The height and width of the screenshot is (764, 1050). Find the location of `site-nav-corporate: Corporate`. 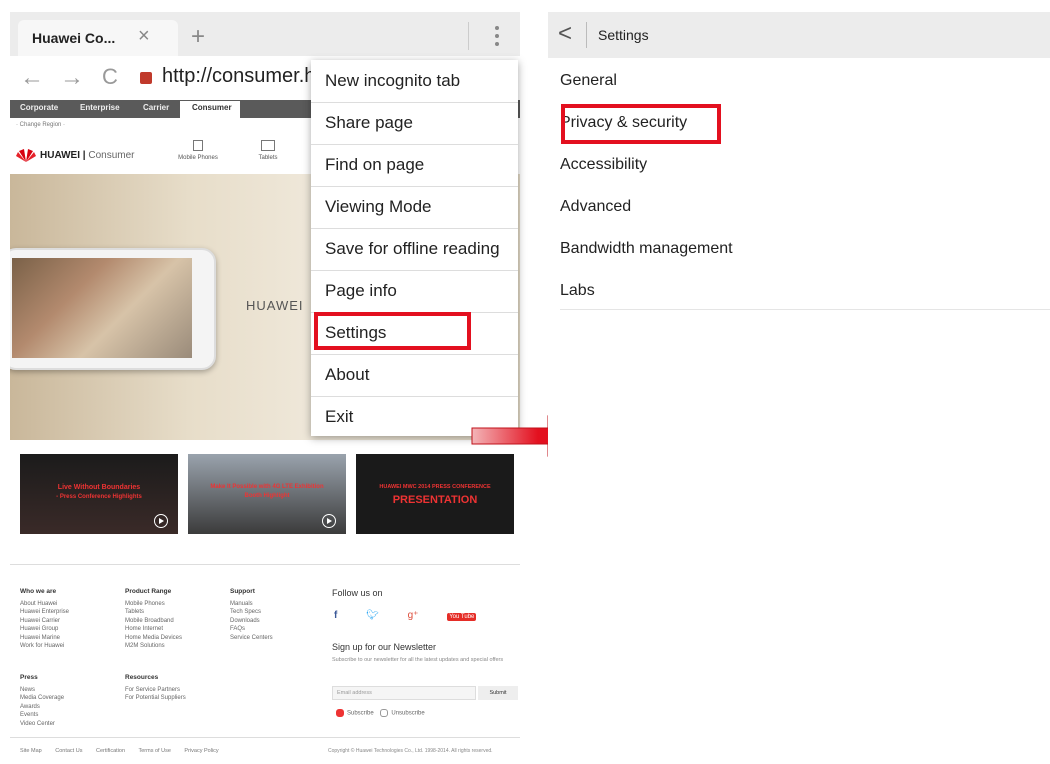

site-nav-corporate: Corporate is located at coordinates (39, 107).